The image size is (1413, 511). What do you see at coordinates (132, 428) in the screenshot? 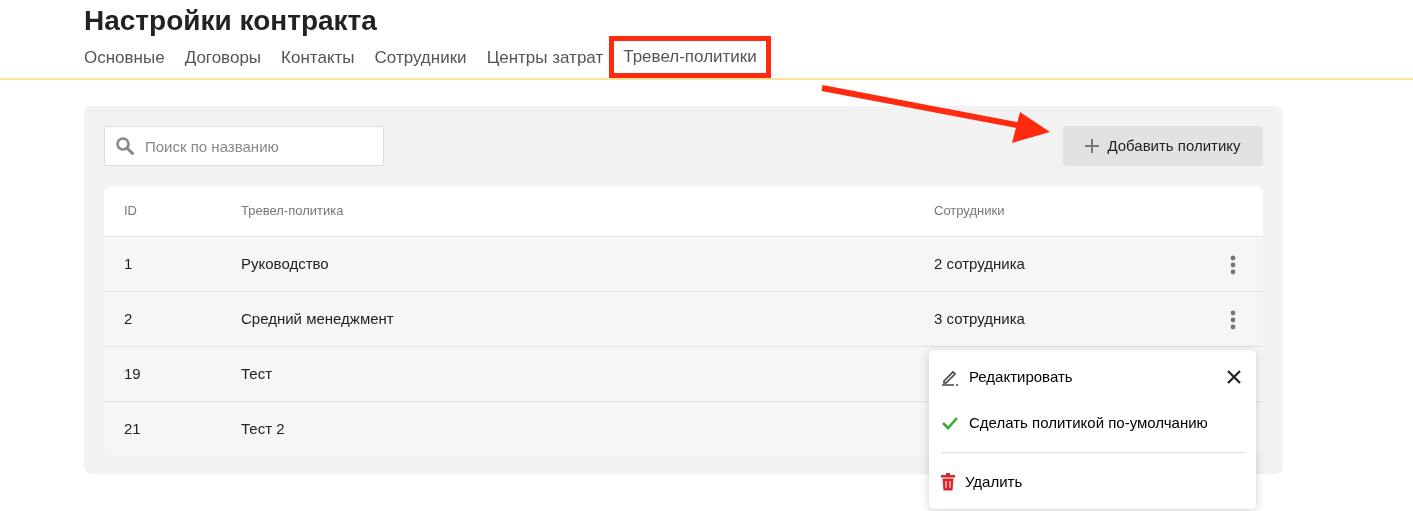
I see `table-cell: 21` at bounding box center [132, 428].